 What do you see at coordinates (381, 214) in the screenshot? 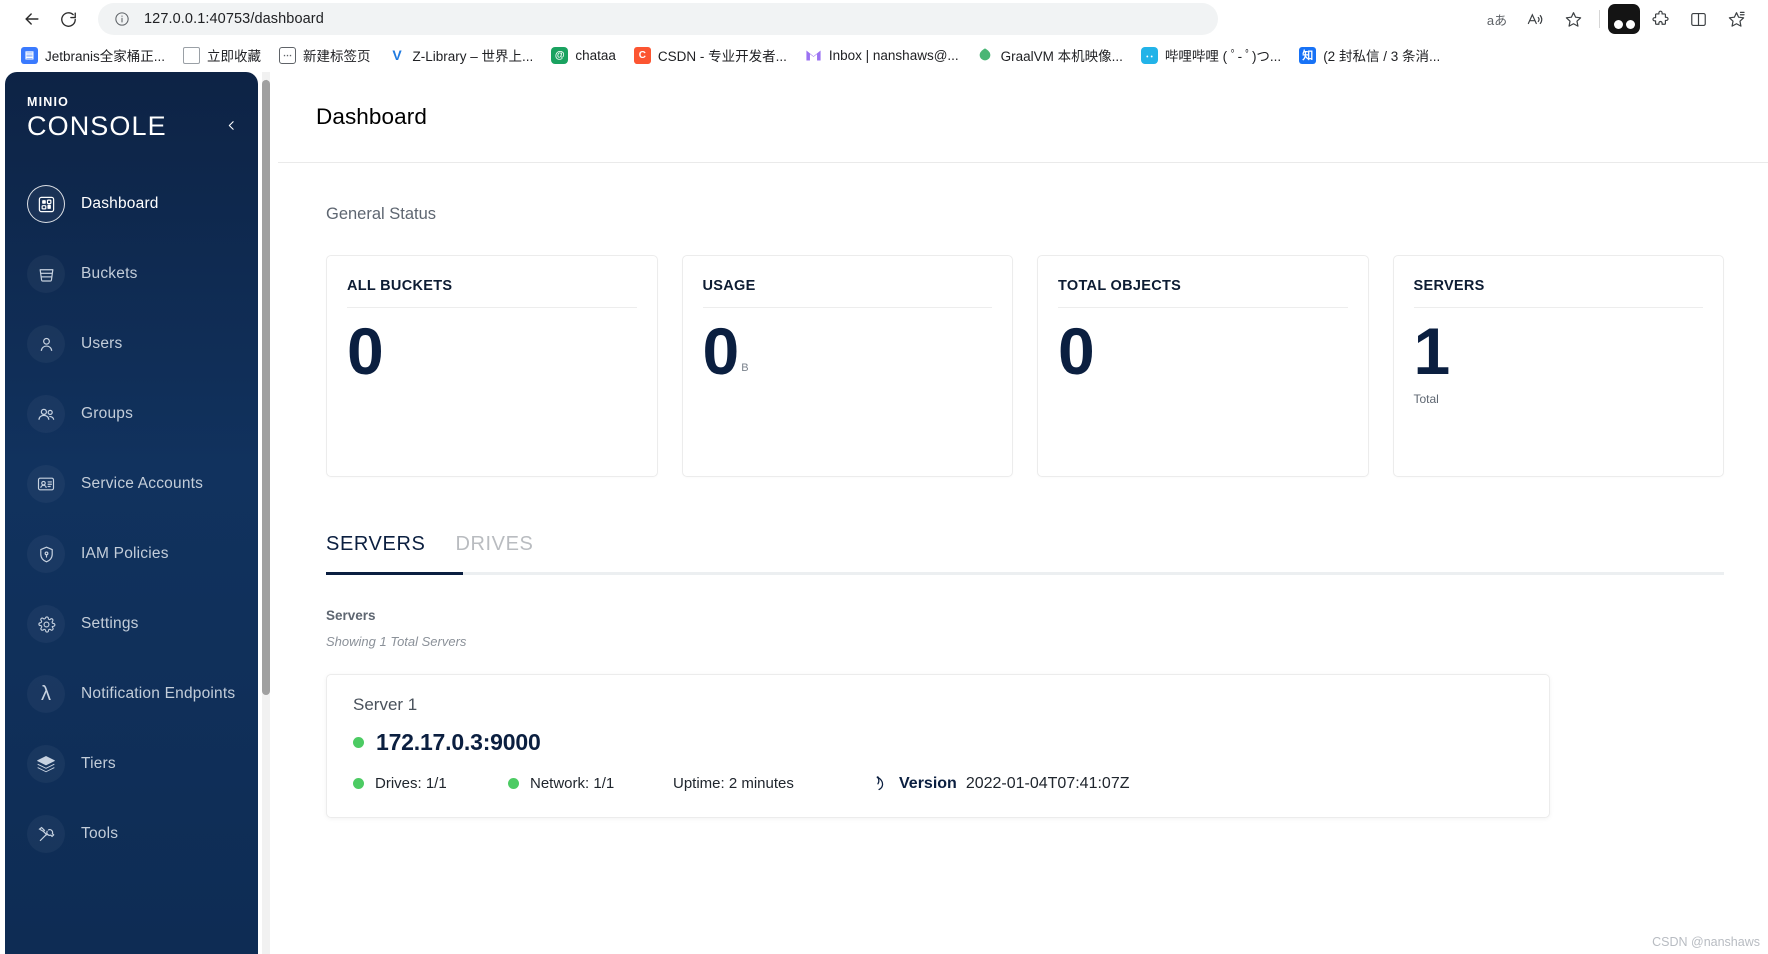
I see `general-status-title: General Status` at bounding box center [381, 214].